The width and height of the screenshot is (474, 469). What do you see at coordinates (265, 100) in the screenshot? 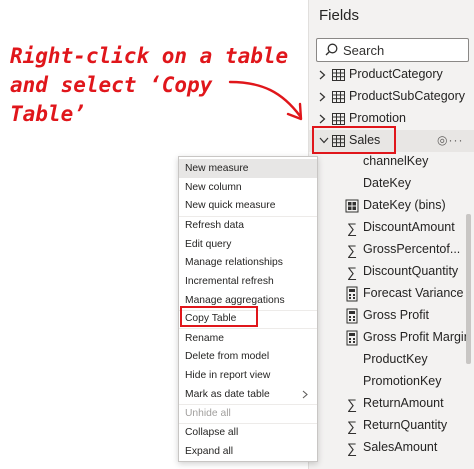
I see `annotation-arrow` at bounding box center [265, 100].